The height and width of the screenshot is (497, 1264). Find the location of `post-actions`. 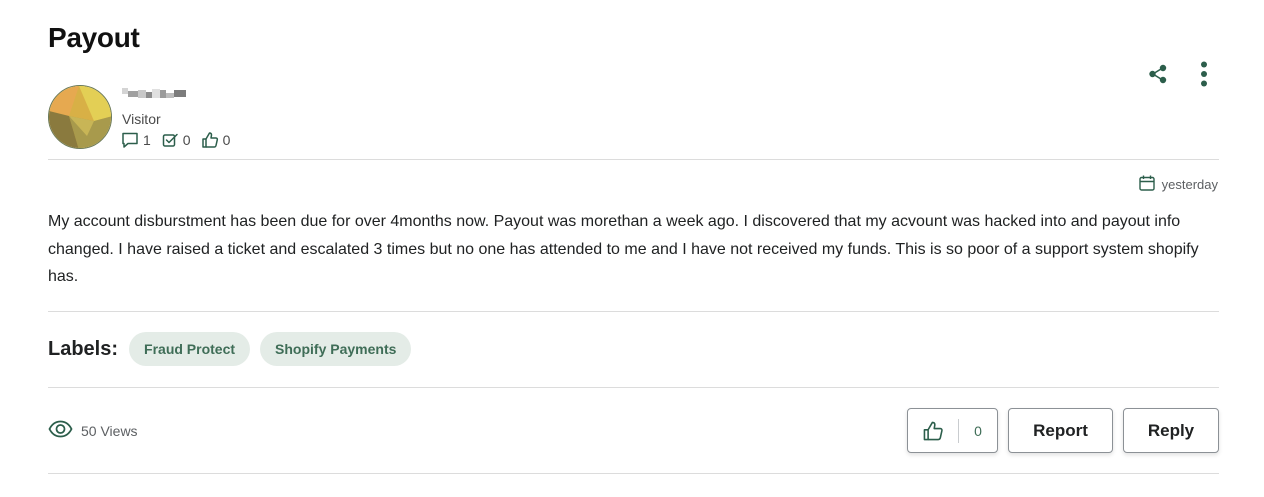

post-actions is located at coordinates (1181, 74).